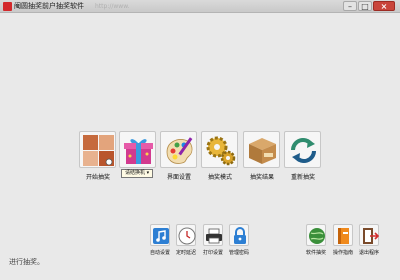 This screenshot has height=280, width=400. What do you see at coordinates (26, 262) in the screenshot?
I see `status-text: 进行抽奖。` at bounding box center [26, 262].